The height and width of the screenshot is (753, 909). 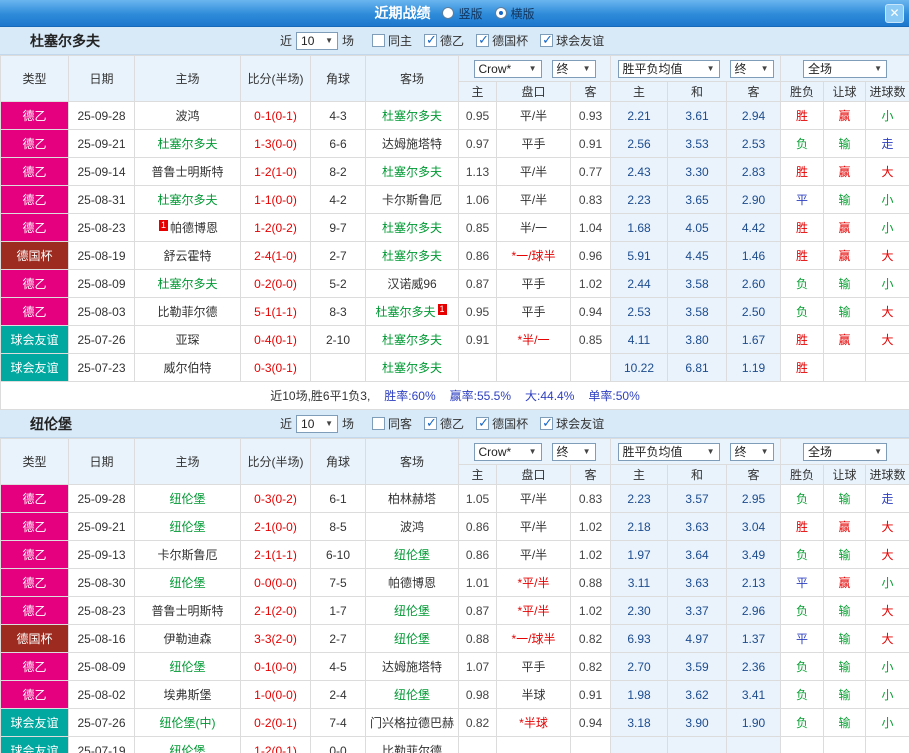 What do you see at coordinates (187, 227) in the screenshot?
I see `home-team-cell: 1 帕德博恩` at bounding box center [187, 227].